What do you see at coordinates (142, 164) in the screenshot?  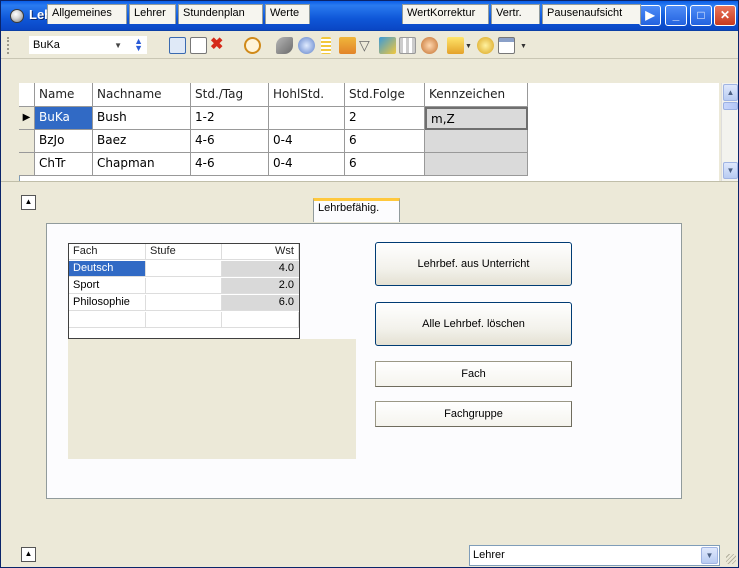 I see `grid-cell-nachname: Chapman` at bounding box center [142, 164].